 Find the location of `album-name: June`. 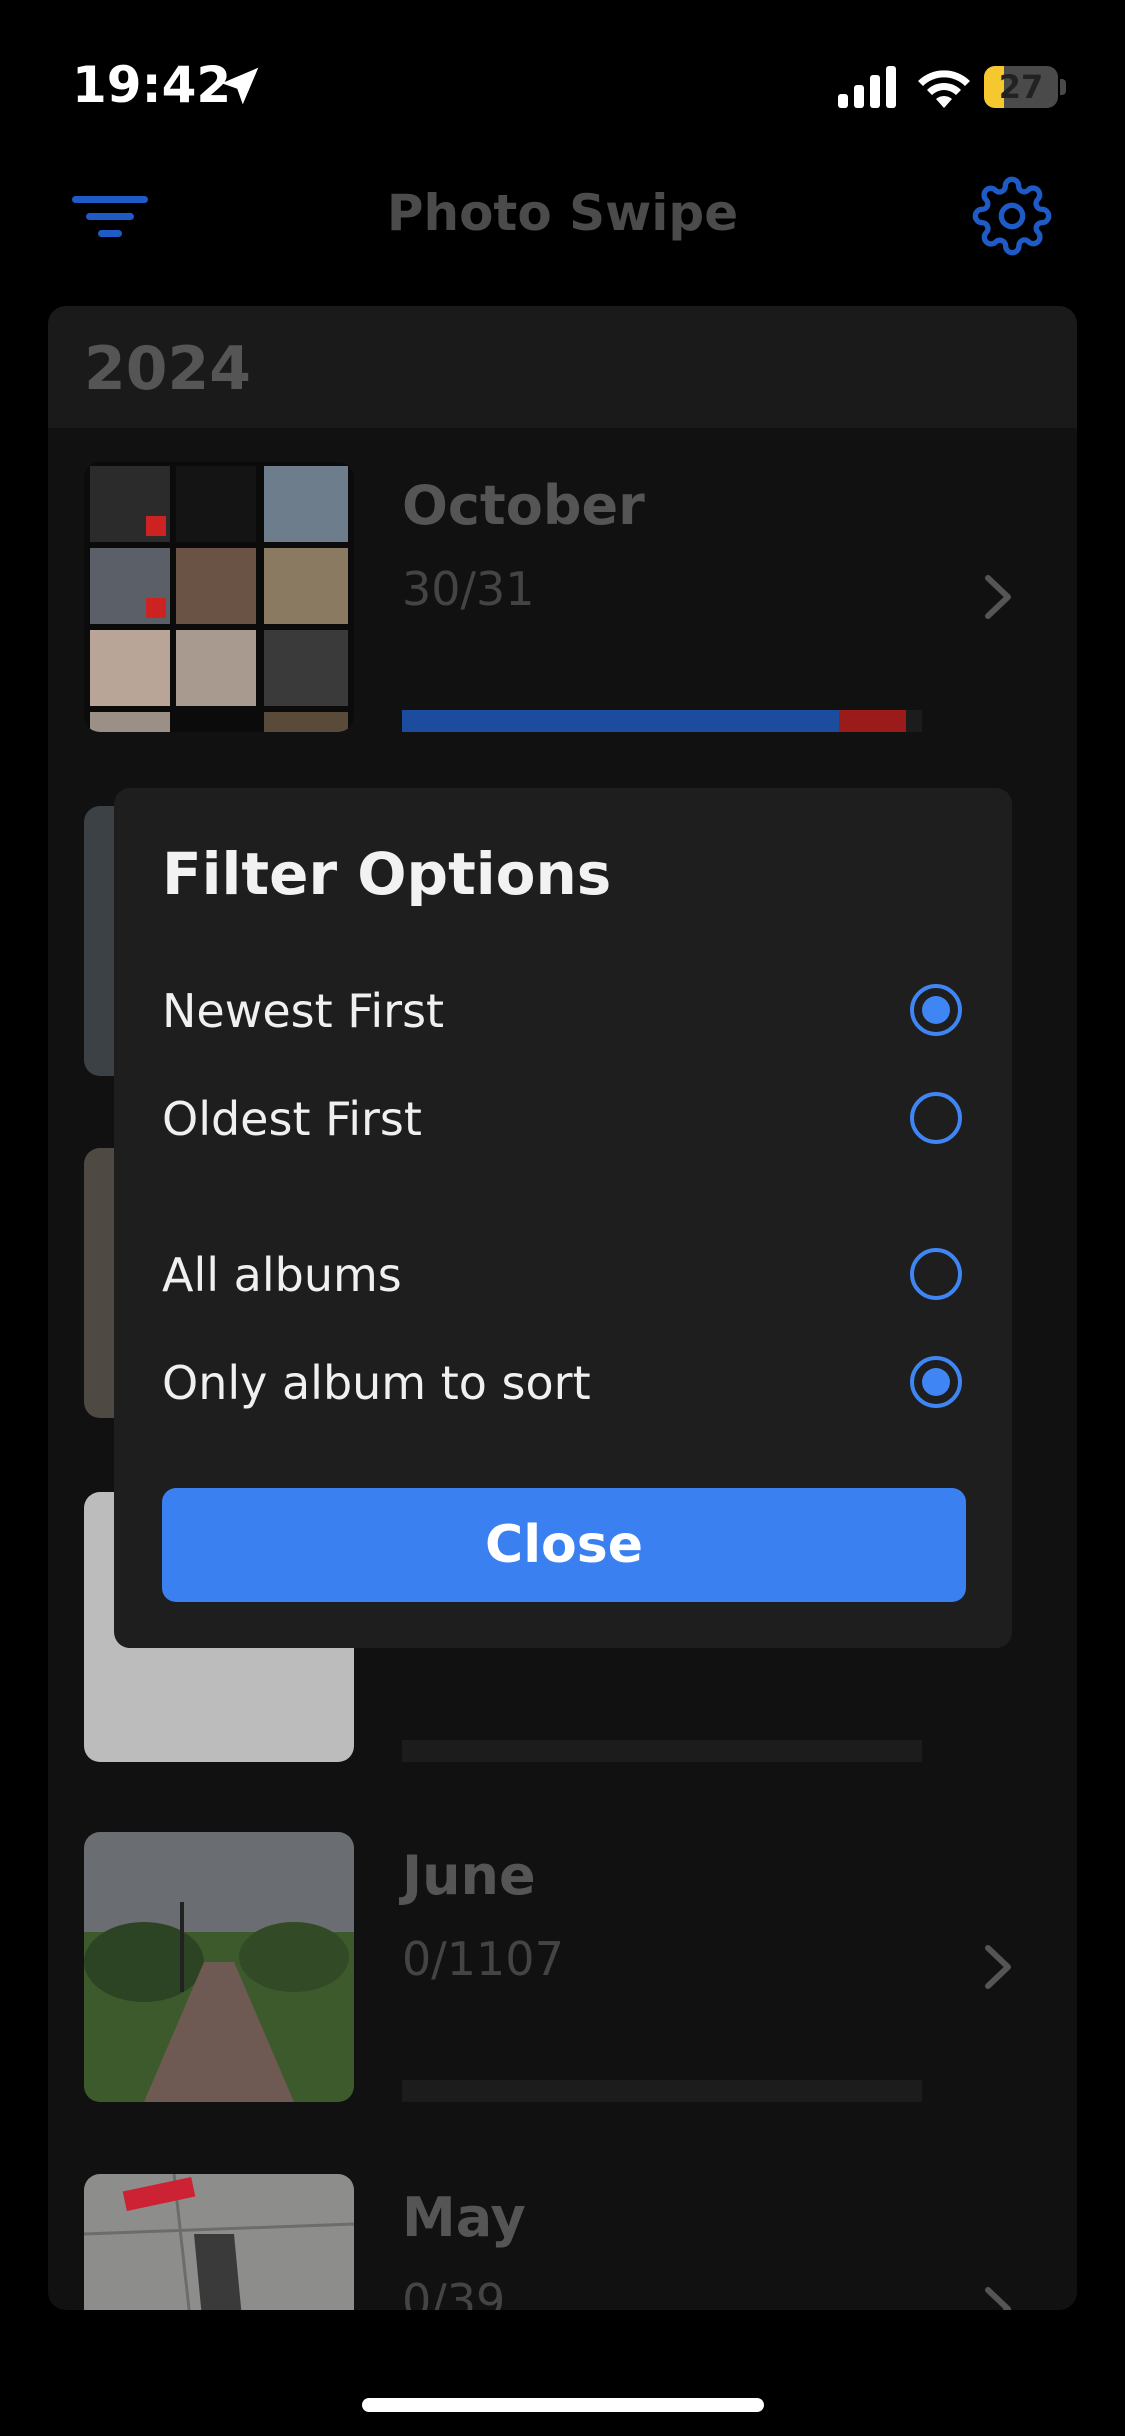

album-name: June is located at coordinates (469, 1875).